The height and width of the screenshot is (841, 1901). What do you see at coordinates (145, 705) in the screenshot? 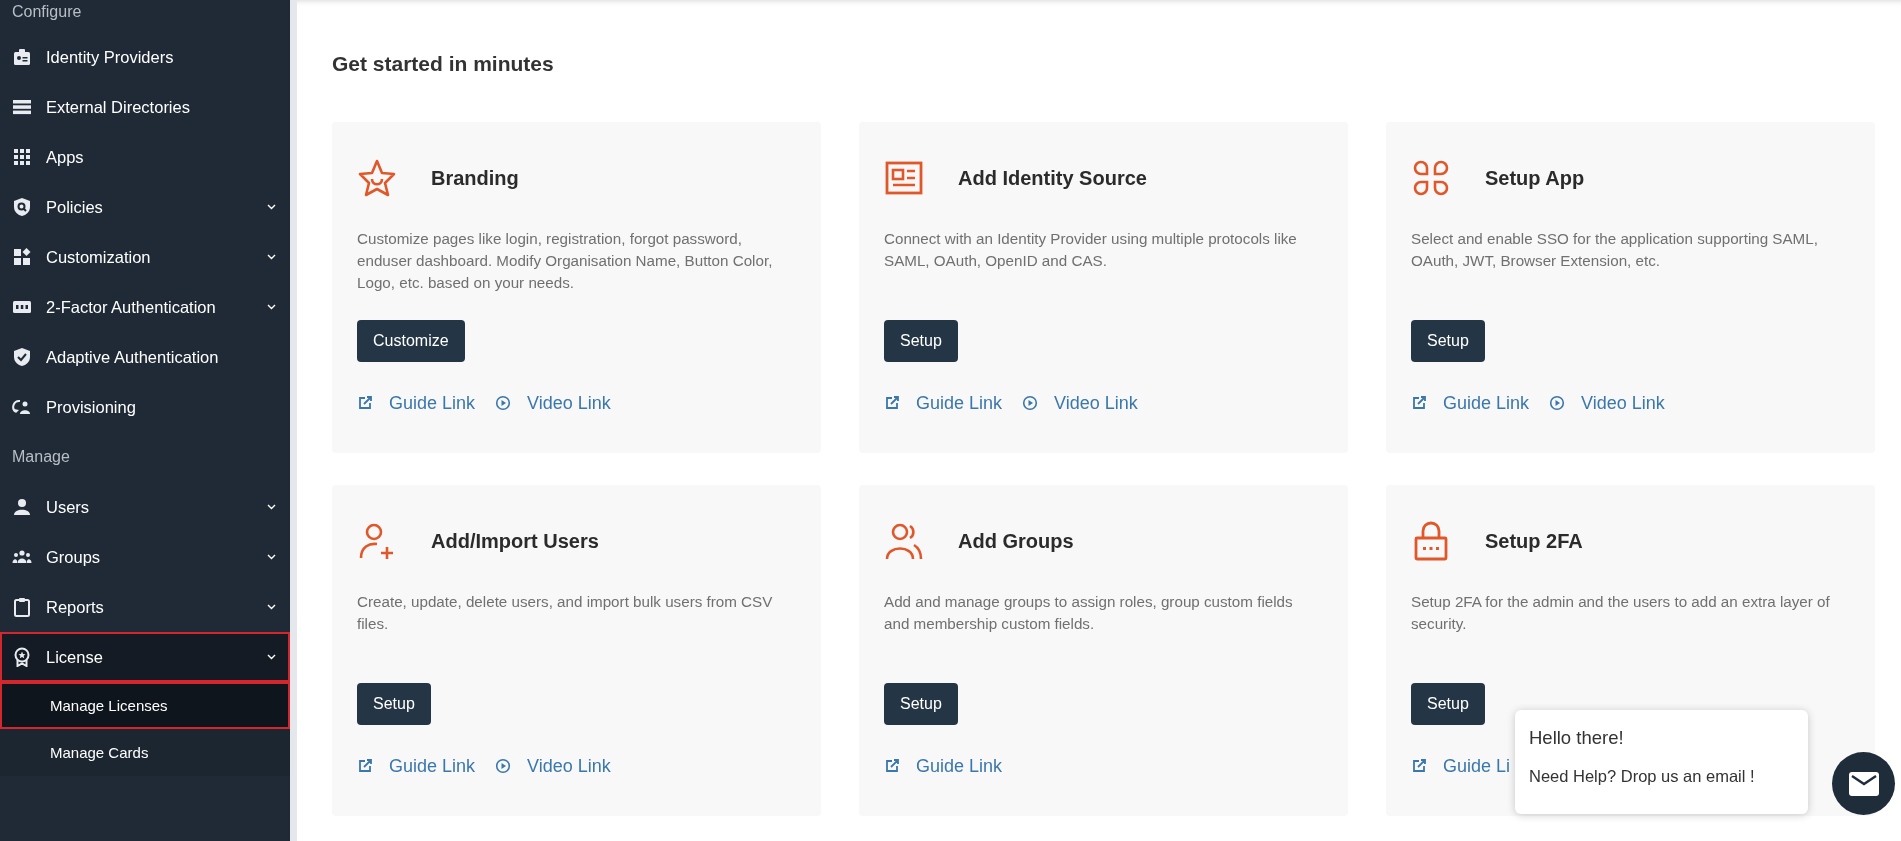
I see `submenu-item: Manage Licenses` at bounding box center [145, 705].